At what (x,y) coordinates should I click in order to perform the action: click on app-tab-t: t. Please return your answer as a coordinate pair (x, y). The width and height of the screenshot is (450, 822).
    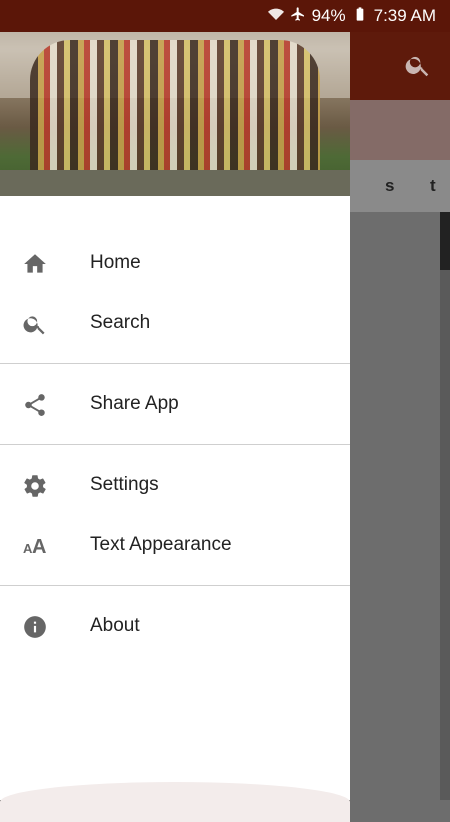
    Looking at the image, I should click on (433, 186).